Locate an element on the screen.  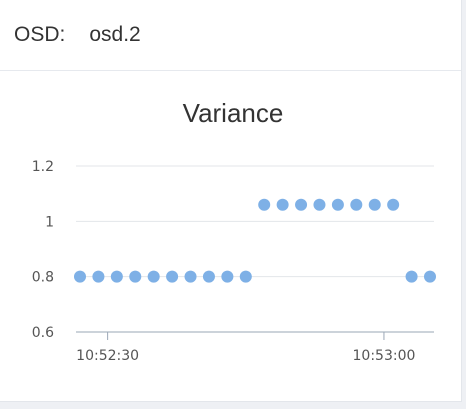
x-tick-label: 10:53:00 is located at coordinates (384, 356).